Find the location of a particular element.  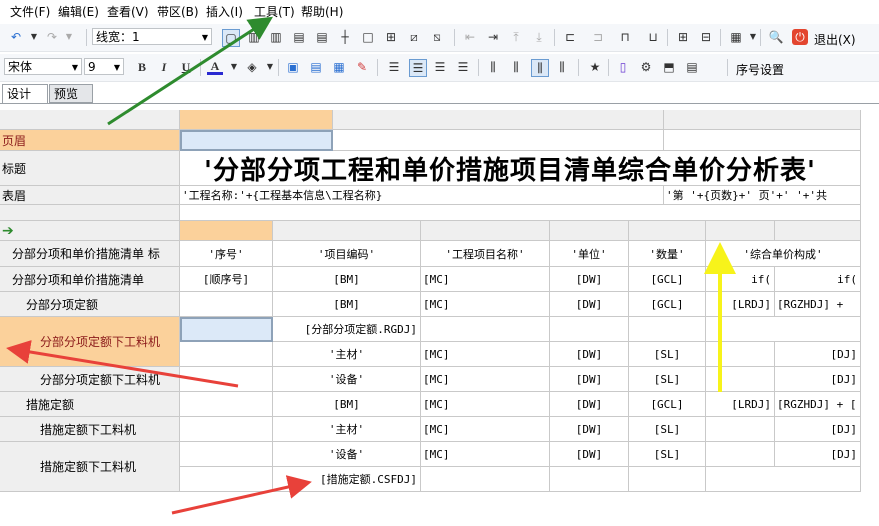

menu-tools: 工具(T) is located at coordinates (274, 11).